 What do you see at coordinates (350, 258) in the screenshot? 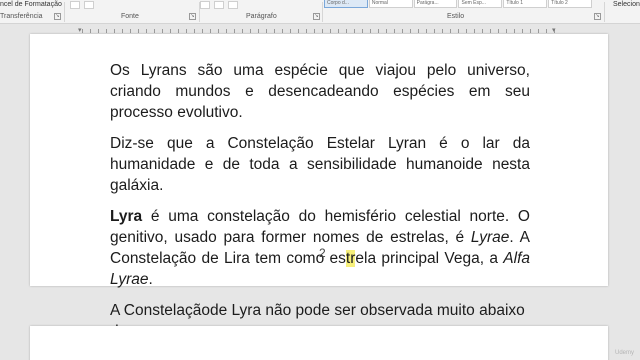
I see `cursor-highlight: tr` at bounding box center [350, 258].